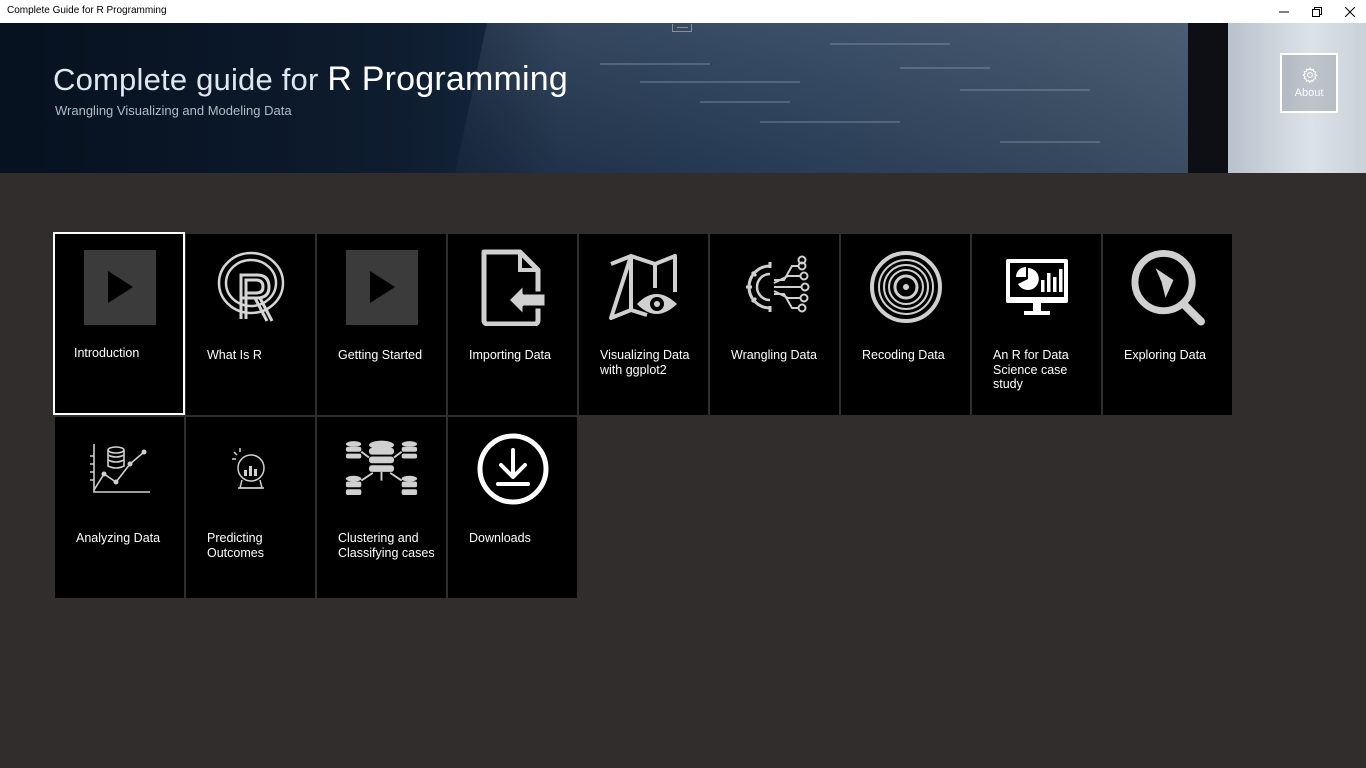 The width and height of the screenshot is (1366, 768). I want to click on tile-downloads: Downloads, so click(512, 507).